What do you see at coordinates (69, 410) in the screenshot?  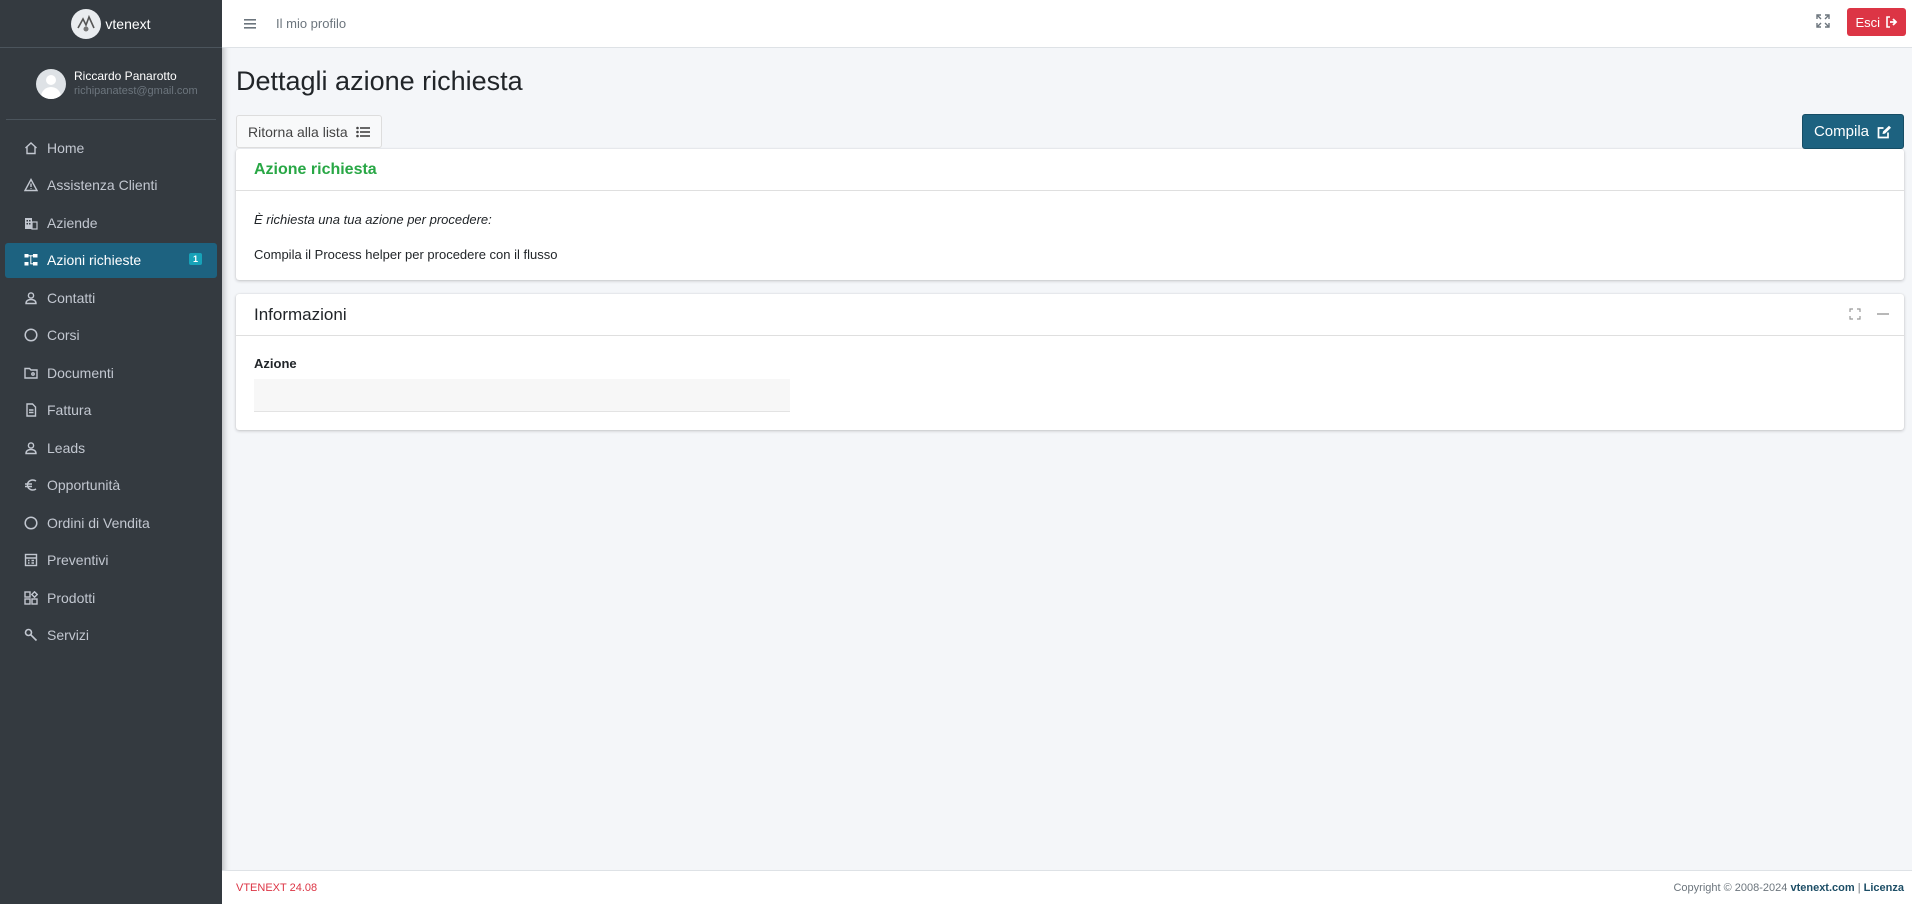 I see `sidebar-item-label: Fattura` at bounding box center [69, 410].